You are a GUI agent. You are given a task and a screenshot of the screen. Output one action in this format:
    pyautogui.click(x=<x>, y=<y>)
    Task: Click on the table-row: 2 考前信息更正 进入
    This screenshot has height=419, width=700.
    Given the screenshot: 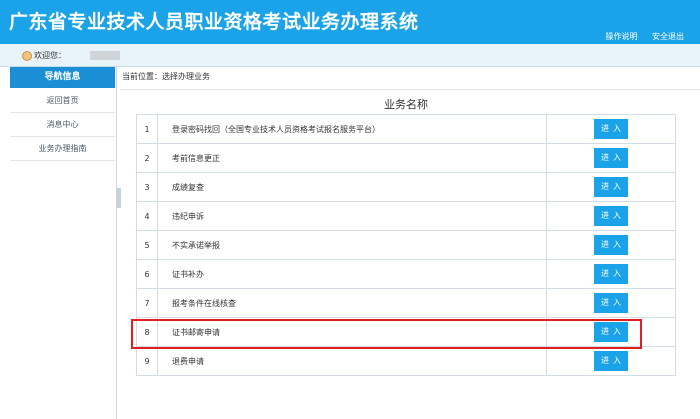 What is the action you would take?
    pyautogui.click(x=406, y=158)
    